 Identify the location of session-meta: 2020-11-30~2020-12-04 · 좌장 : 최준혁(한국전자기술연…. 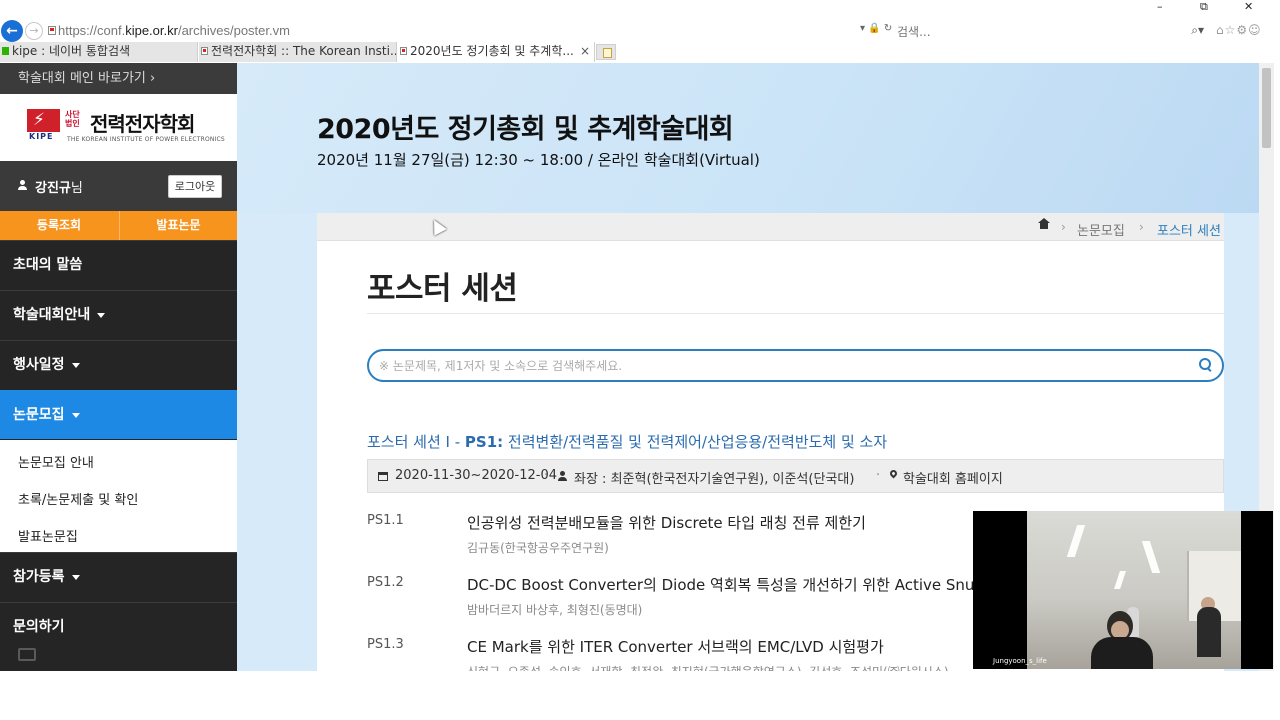
(795, 476).